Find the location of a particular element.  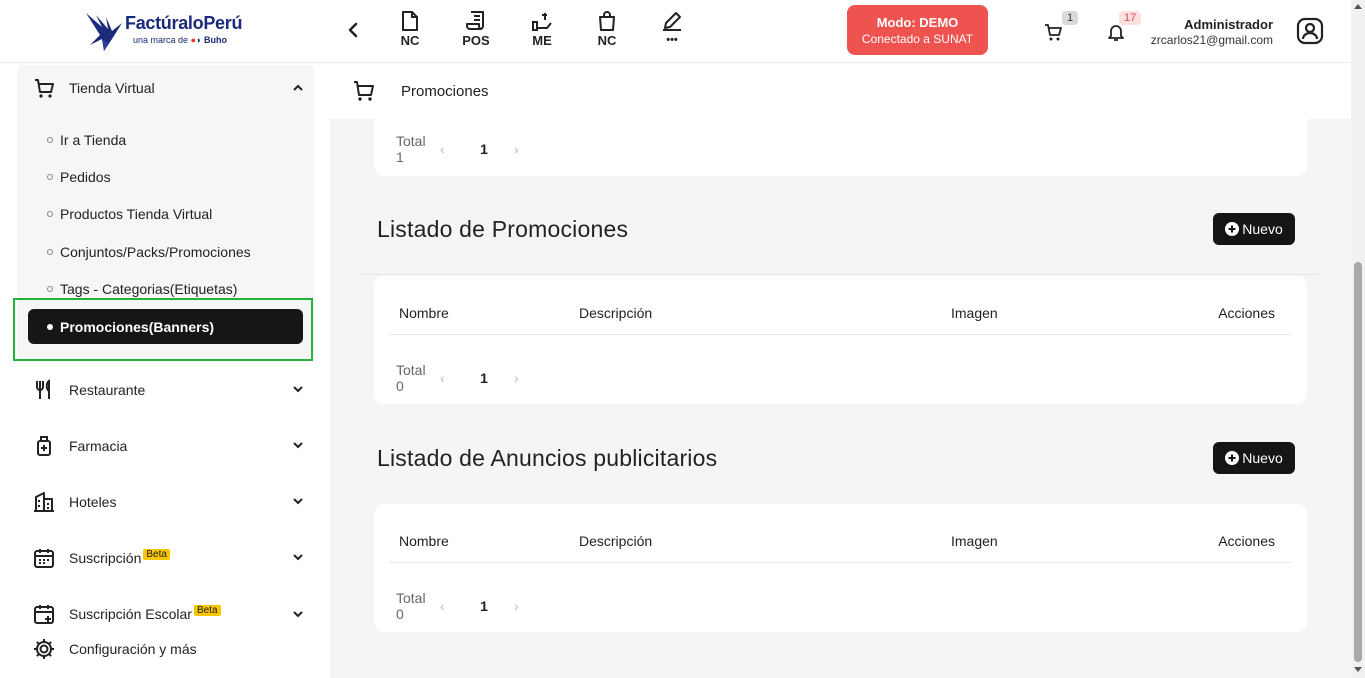

quick-nc2-button: NC is located at coordinates (607, 32).